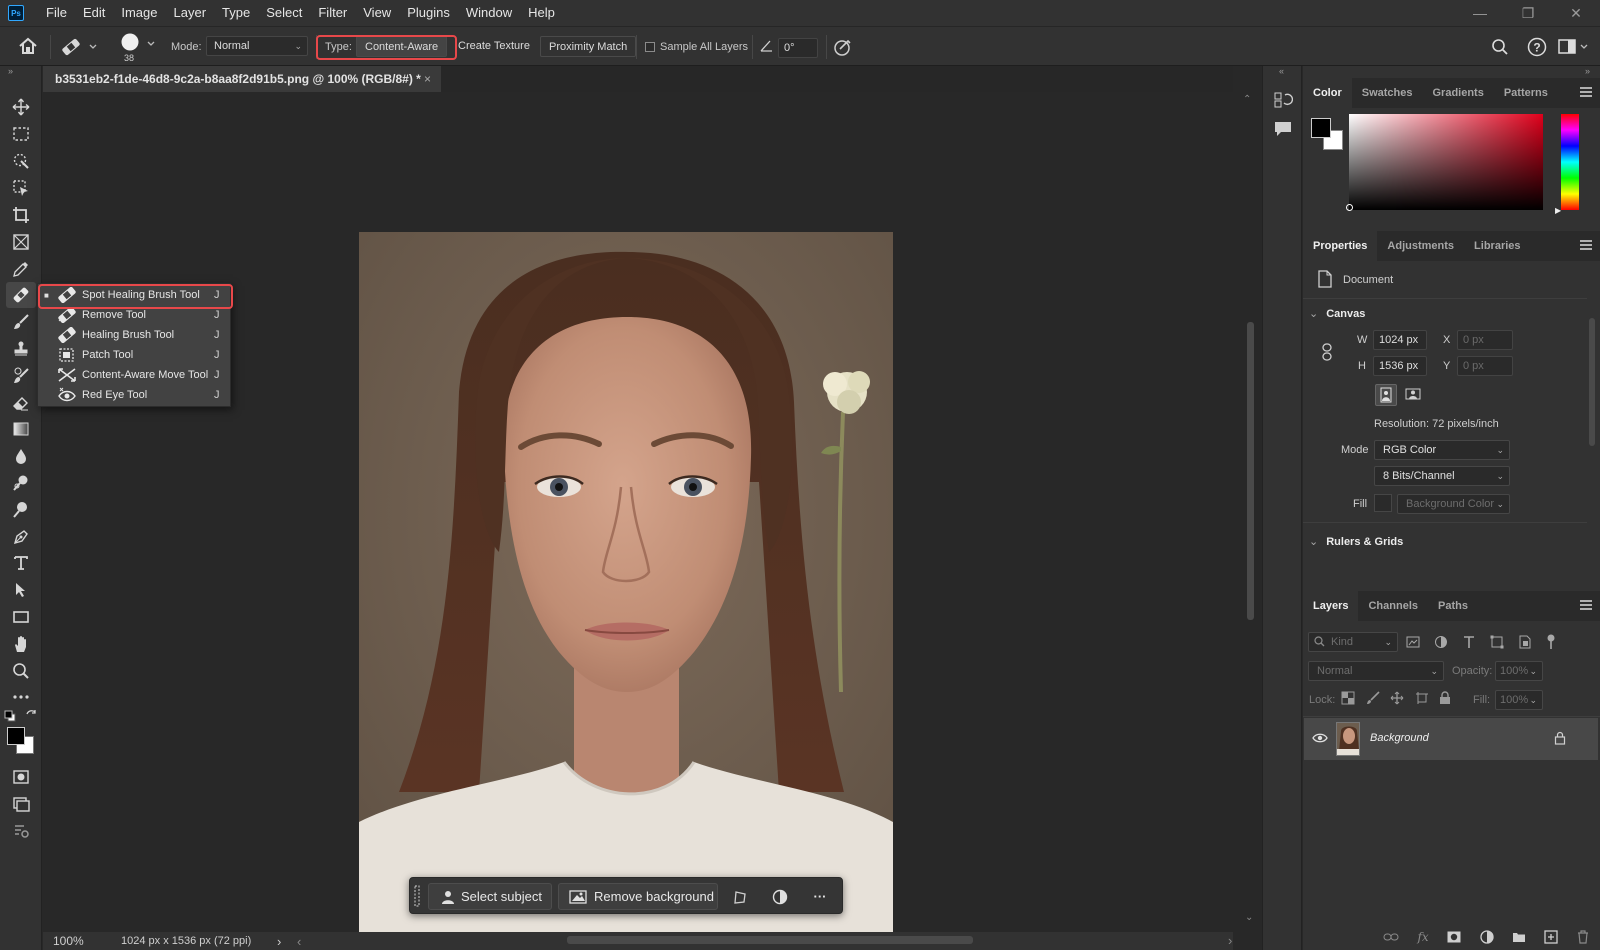 This screenshot has width=1600, height=950. Describe the element at coordinates (1454, 937) in the screenshot. I see `add-mask-icon` at that location.